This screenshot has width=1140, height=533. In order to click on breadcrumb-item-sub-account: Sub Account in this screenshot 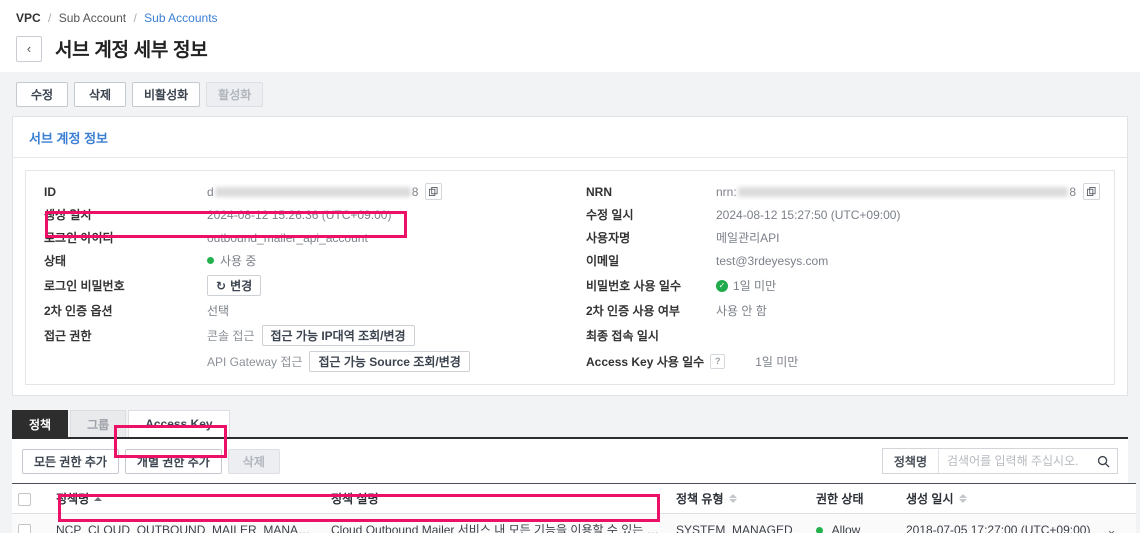, I will do `click(92, 18)`.